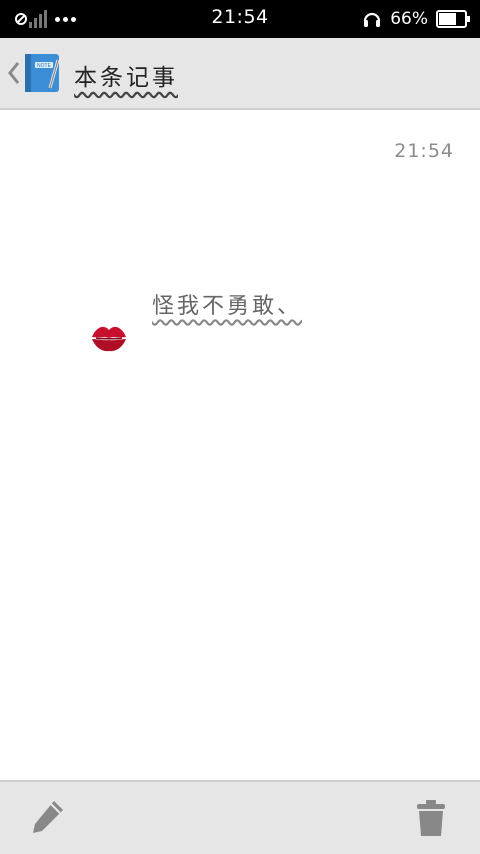 The image size is (480, 854). Describe the element at coordinates (409, 19) in the screenshot. I see `battery-percent: 66%` at that location.